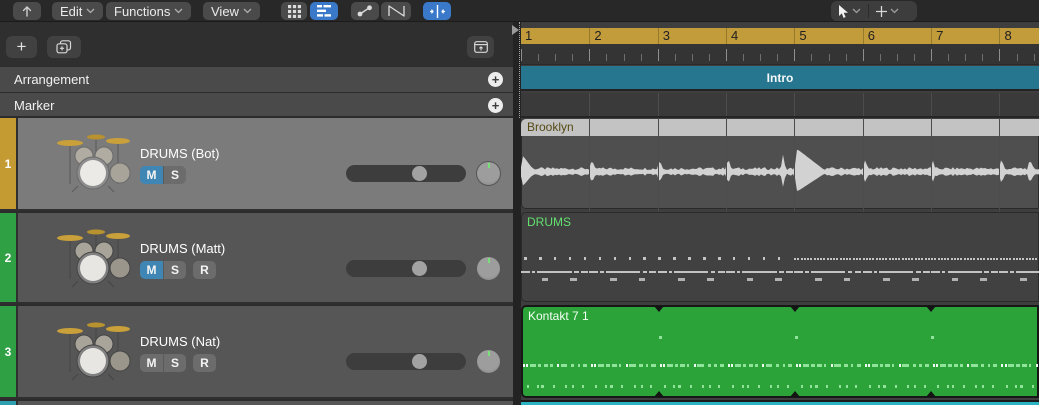 The width and height of the screenshot is (1039, 405). I want to click on track-name: DRUMS (Bot), so click(179, 153).